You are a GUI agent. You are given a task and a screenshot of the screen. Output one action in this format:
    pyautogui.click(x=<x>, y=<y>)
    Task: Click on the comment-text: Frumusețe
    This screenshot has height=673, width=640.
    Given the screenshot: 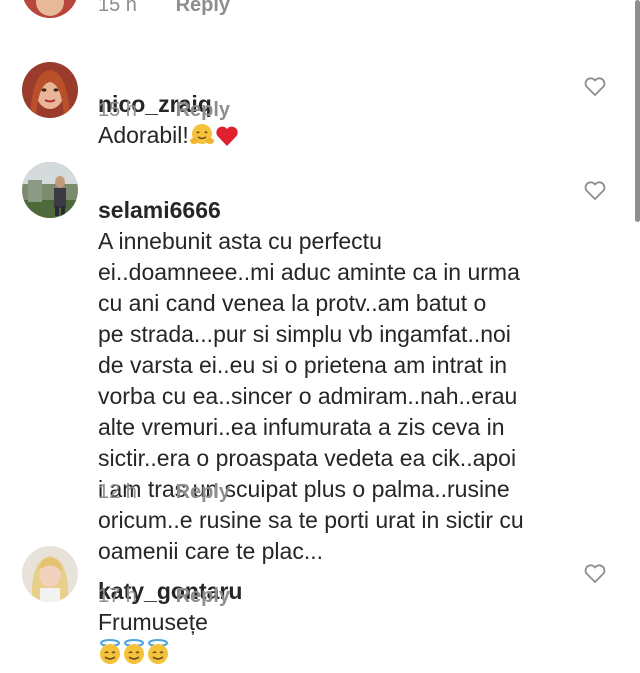 What is the action you would take?
    pyautogui.click(x=153, y=622)
    